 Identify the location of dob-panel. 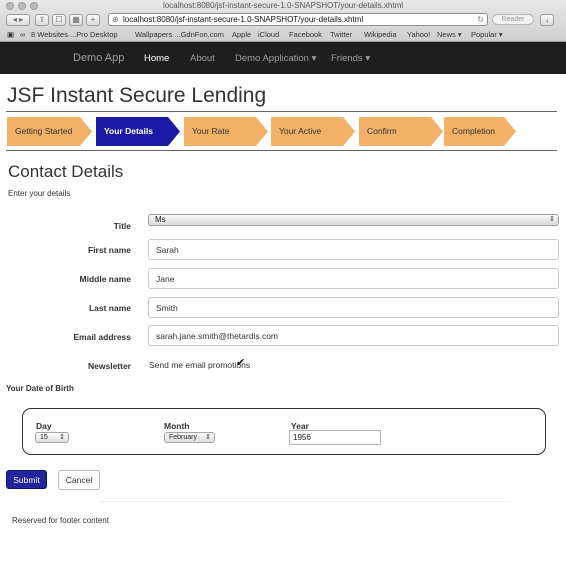
(284, 431).